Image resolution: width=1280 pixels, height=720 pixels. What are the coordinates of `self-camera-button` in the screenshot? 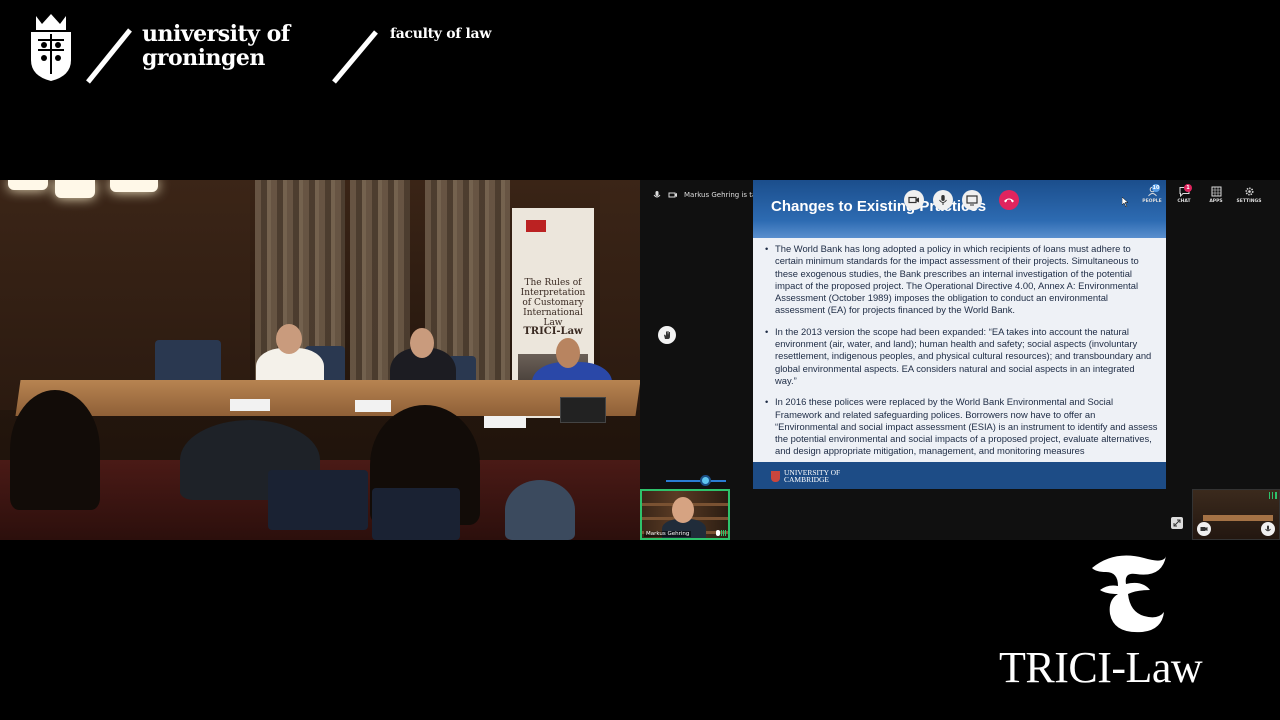 It's located at (1204, 529).